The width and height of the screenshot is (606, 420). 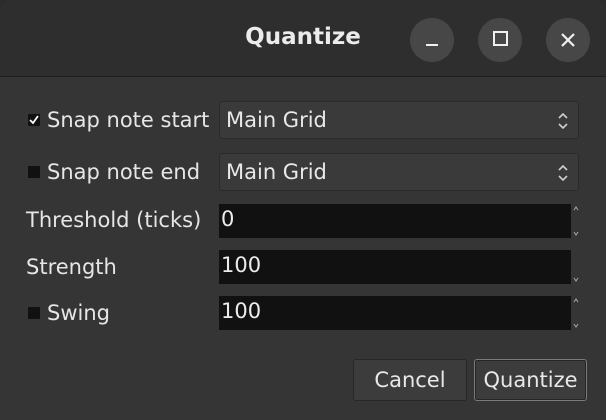 I want to click on strength-spinner-arrows, so click(x=576, y=267).